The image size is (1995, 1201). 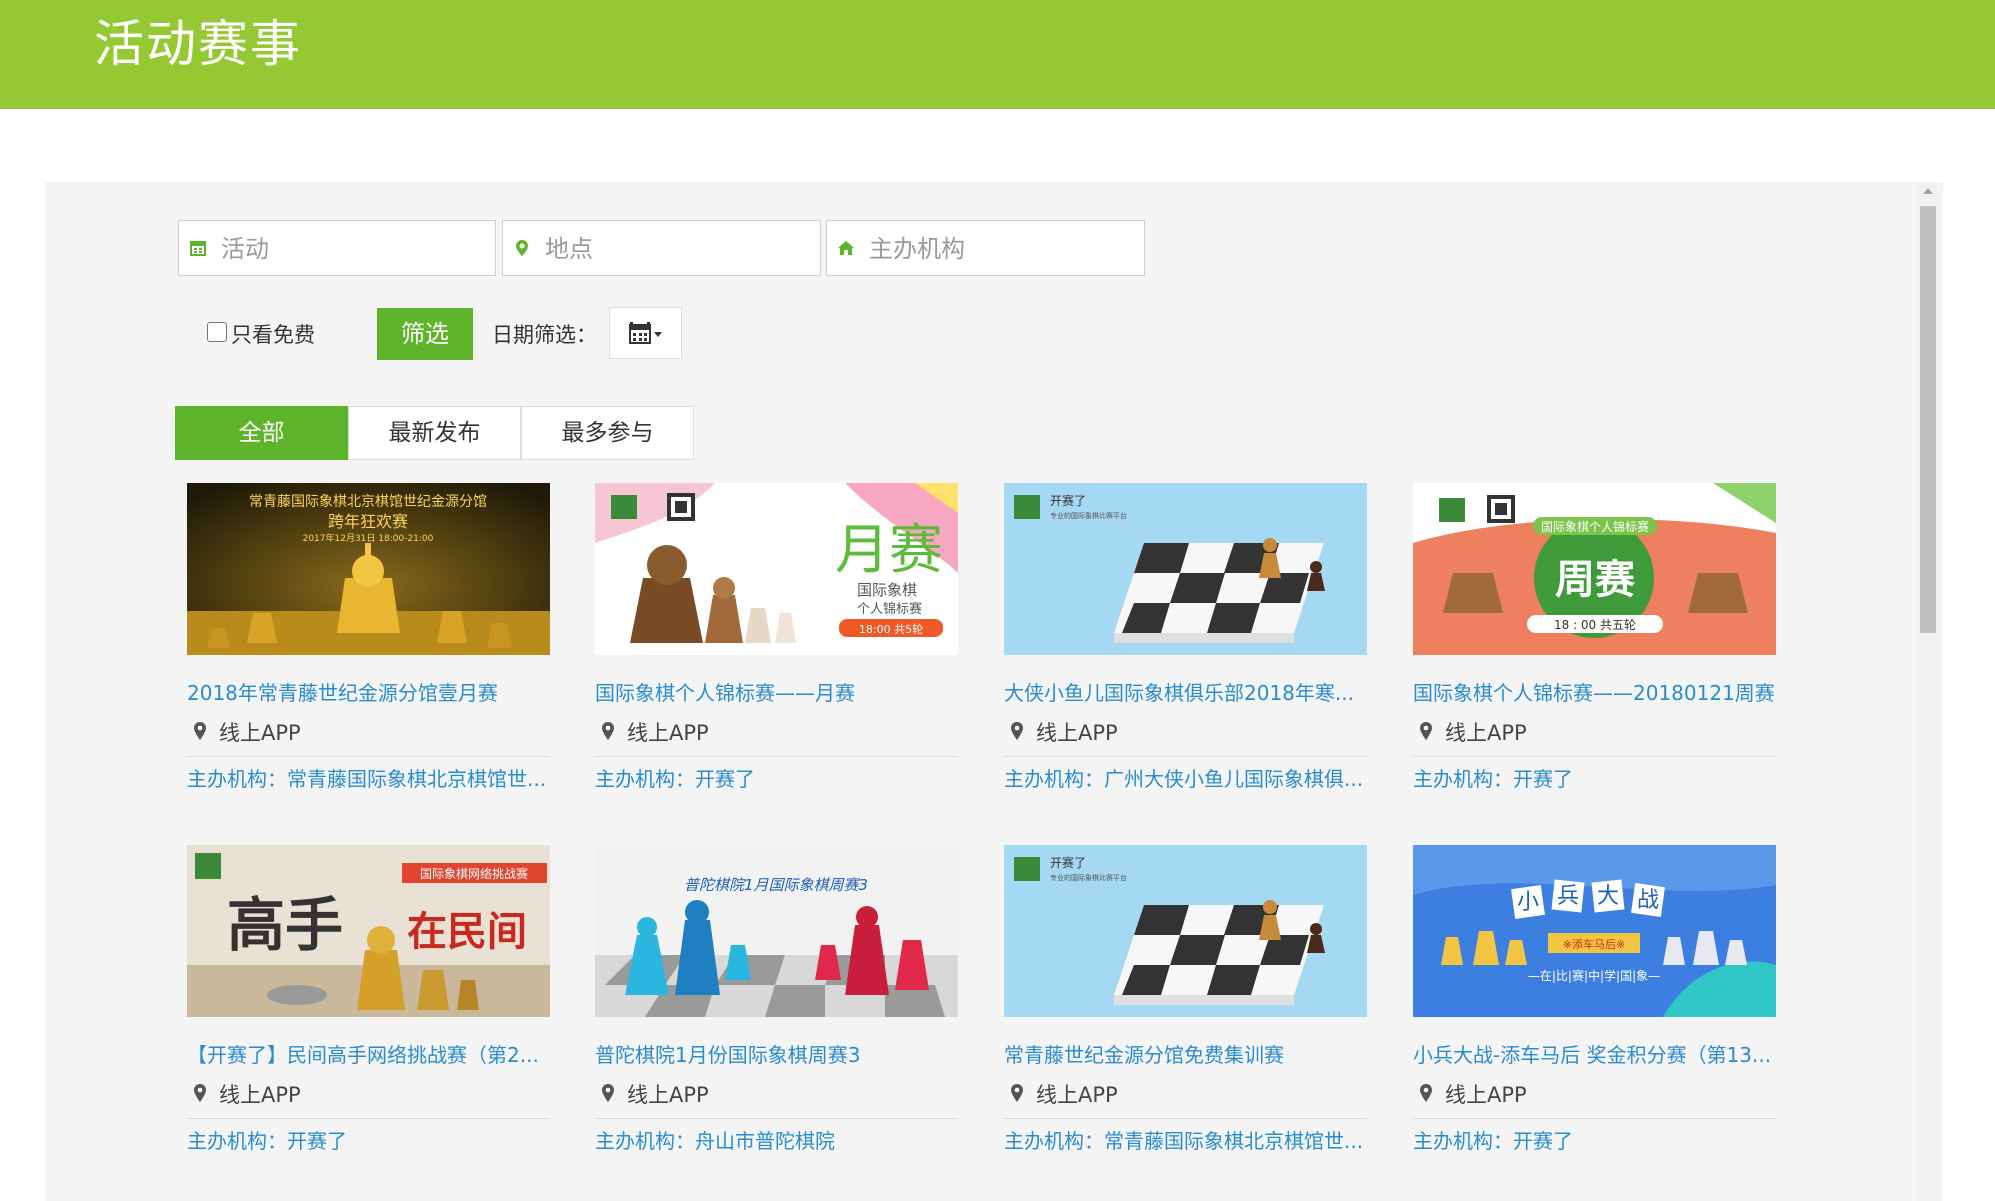 I want to click on banner-text: 战, so click(x=1648, y=900).